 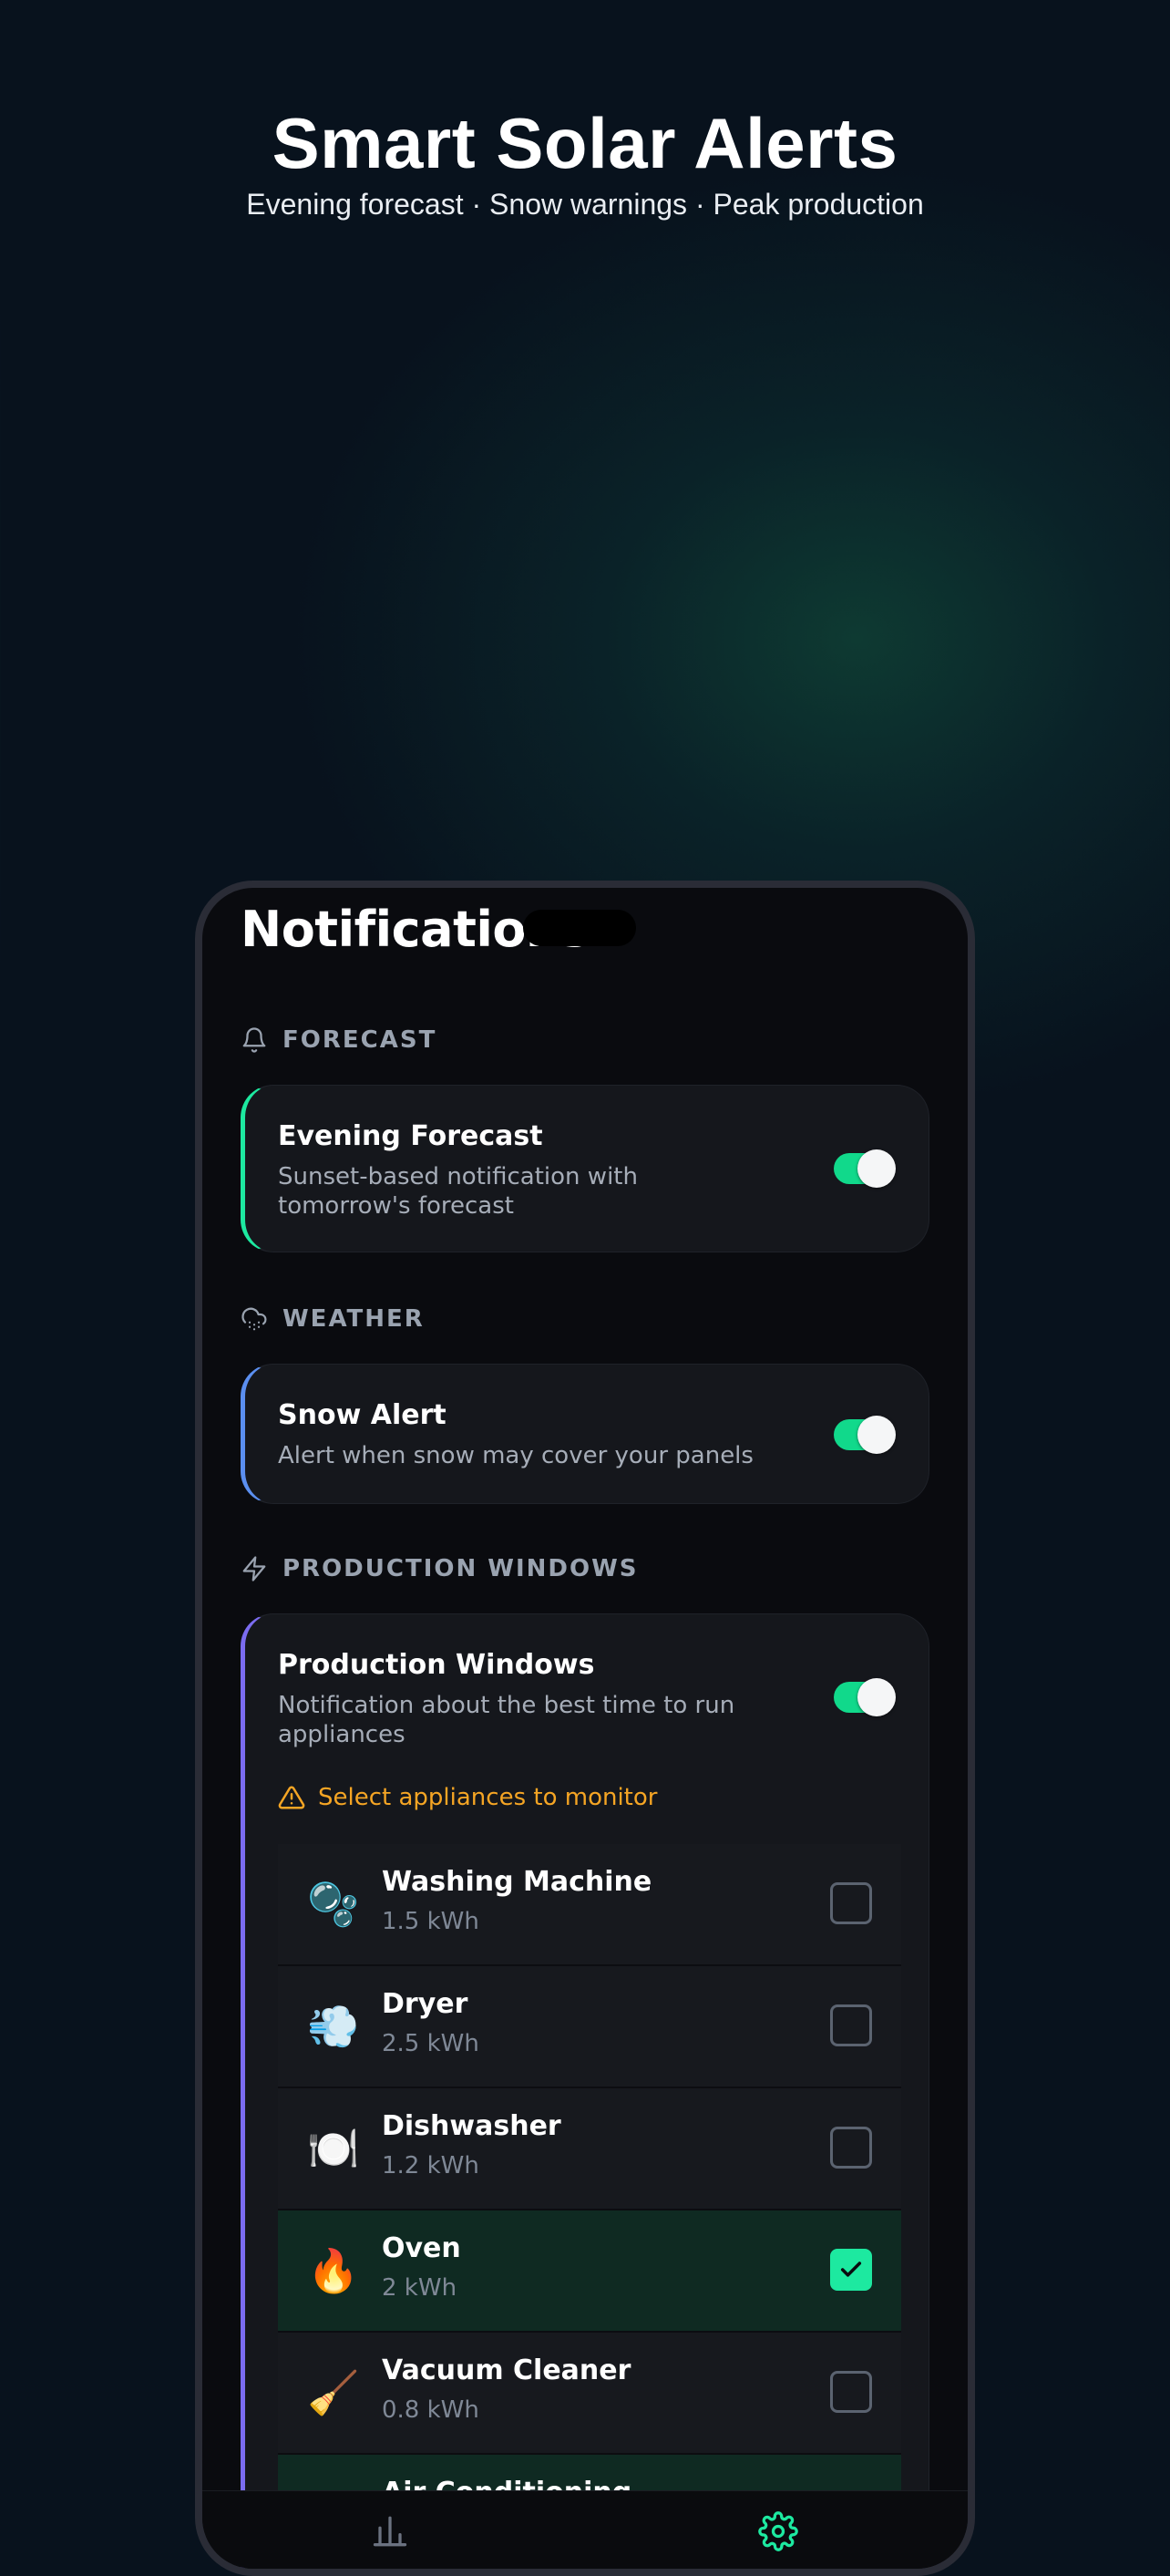 What do you see at coordinates (411, 1136) in the screenshot?
I see `evening-forecast-title: Evening Forecast` at bounding box center [411, 1136].